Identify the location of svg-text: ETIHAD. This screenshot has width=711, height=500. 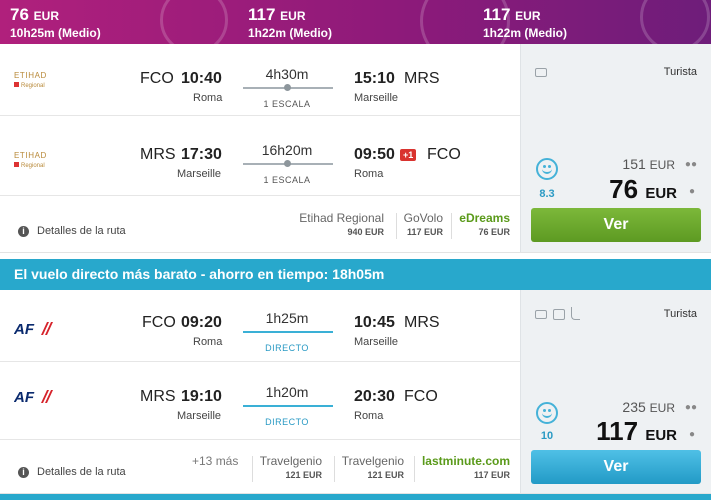
(30, 155).